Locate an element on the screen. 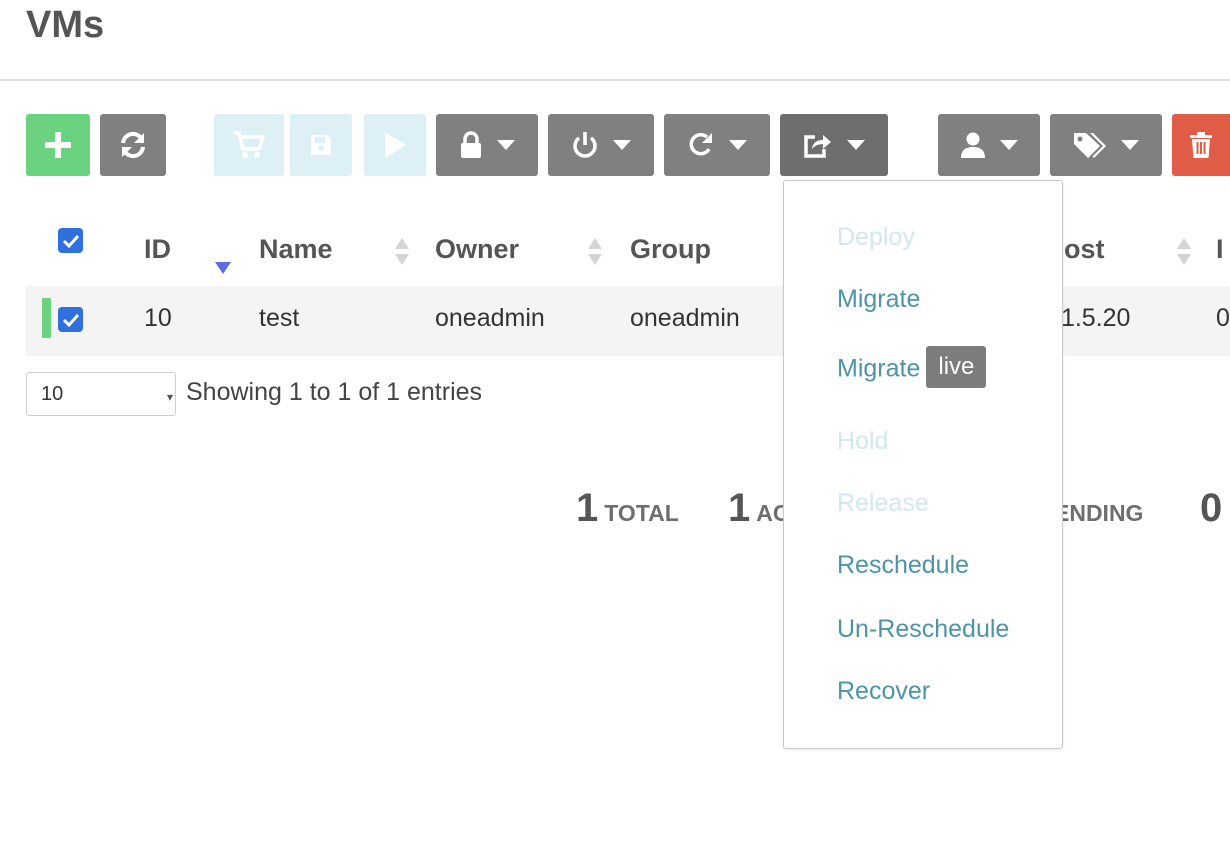 The width and height of the screenshot is (1230, 858). menu-item-reschedule: Reschedule is located at coordinates (903, 565).